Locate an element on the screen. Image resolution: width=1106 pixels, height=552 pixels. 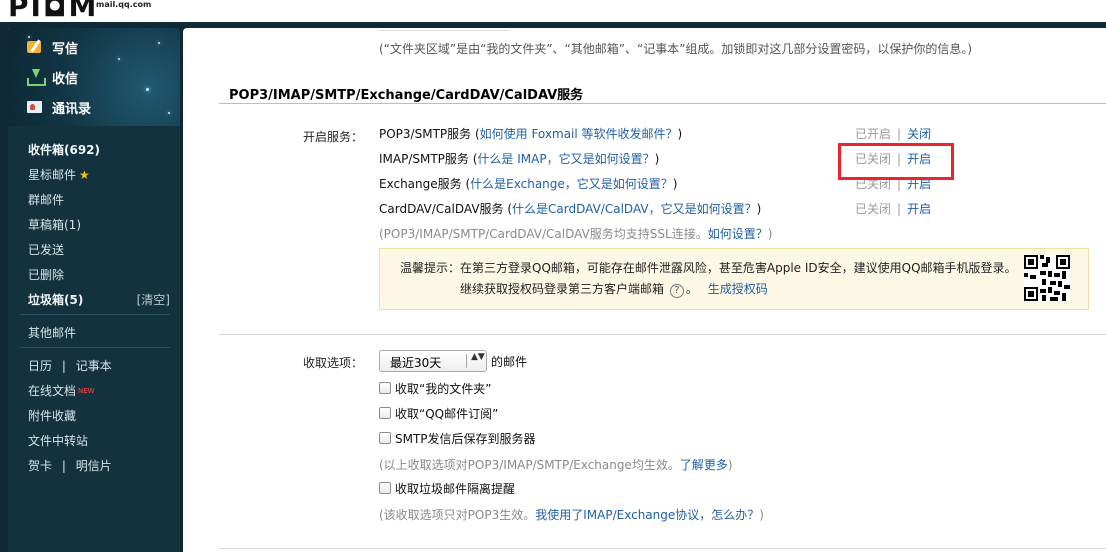
select-arrows-icon: ▲▼ is located at coordinates (478, 357).